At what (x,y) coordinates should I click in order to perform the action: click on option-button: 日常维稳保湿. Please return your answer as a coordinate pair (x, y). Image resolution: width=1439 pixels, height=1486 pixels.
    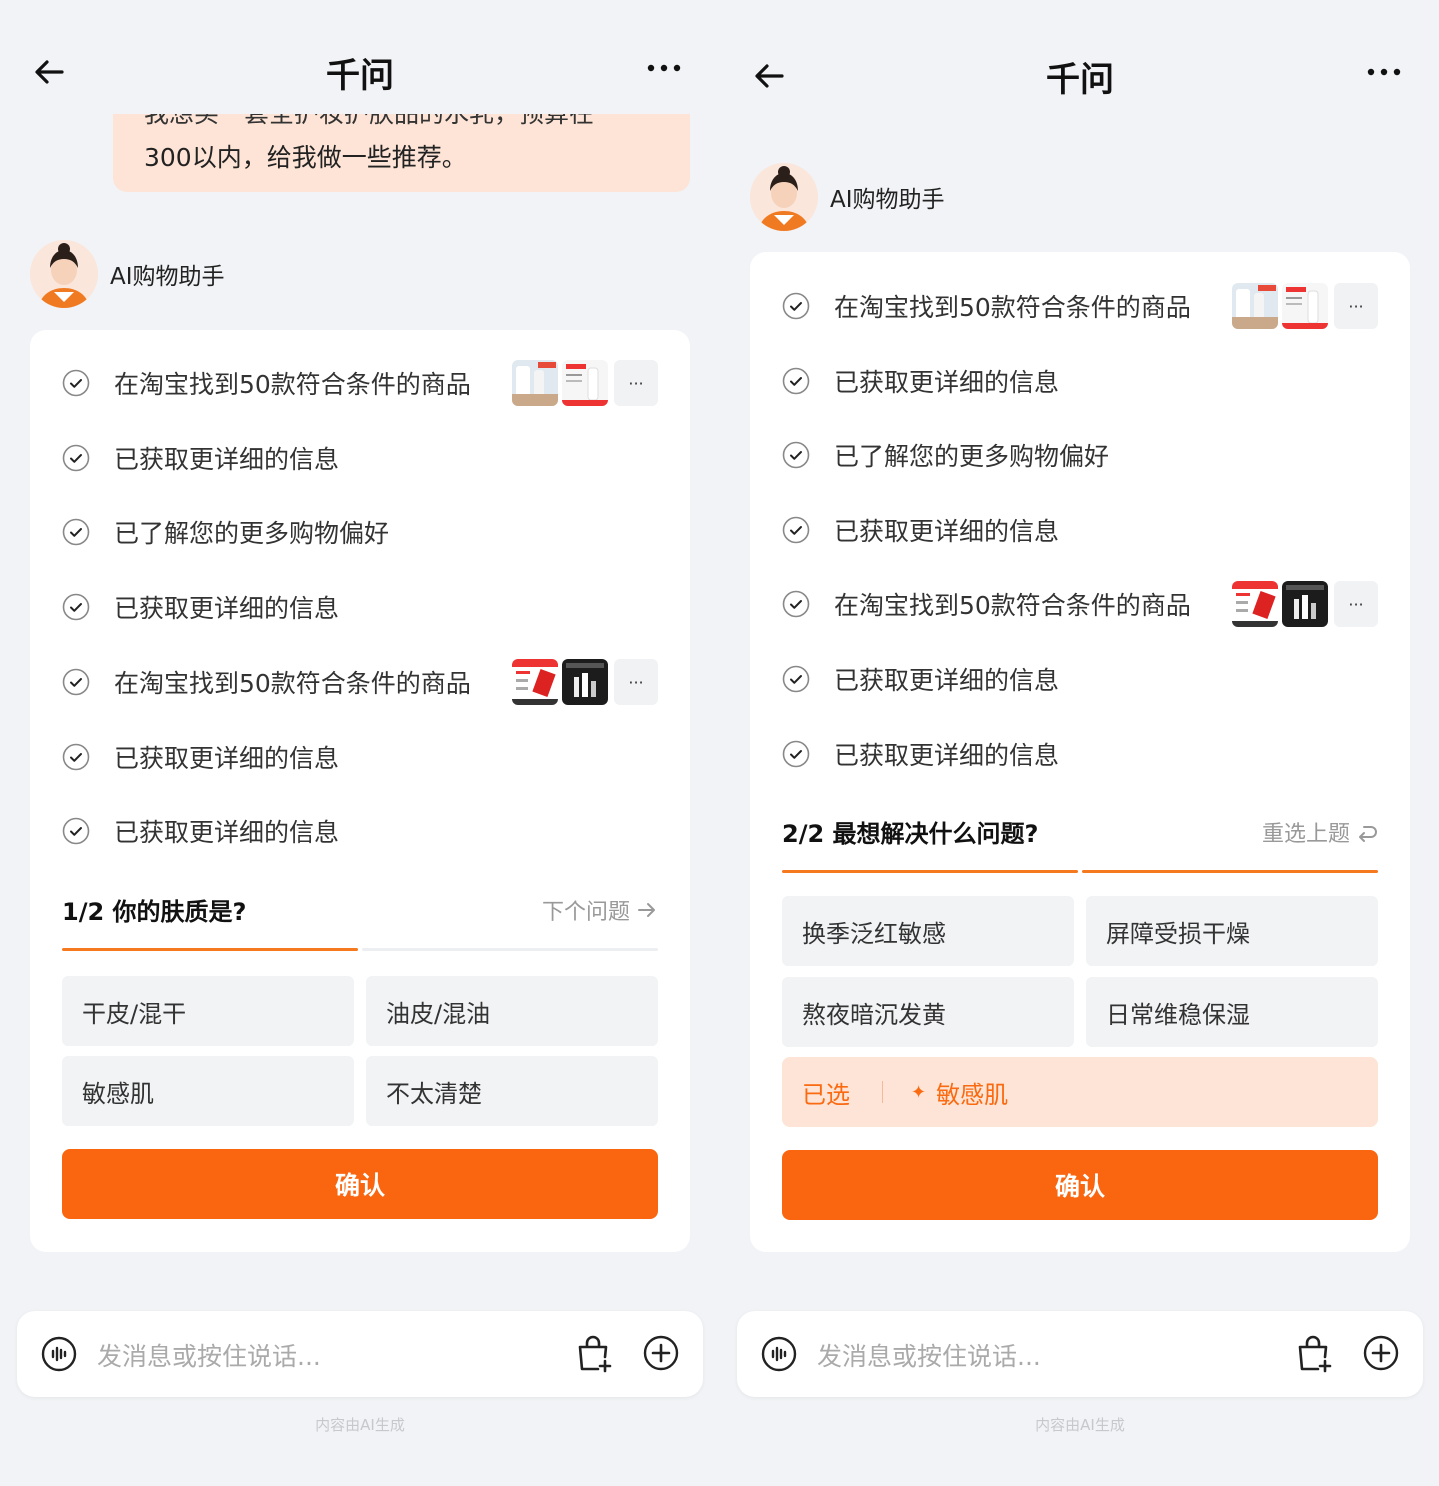
    Looking at the image, I should click on (1232, 1012).